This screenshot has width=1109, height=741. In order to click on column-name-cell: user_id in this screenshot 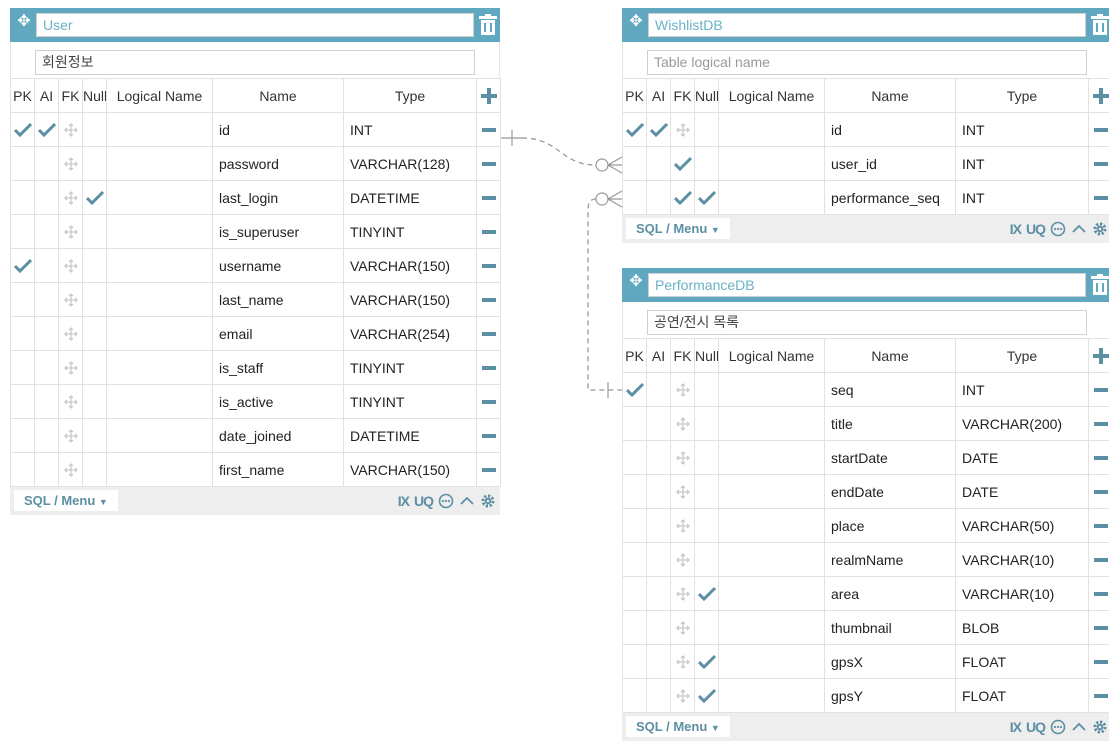, I will do `click(890, 164)`.